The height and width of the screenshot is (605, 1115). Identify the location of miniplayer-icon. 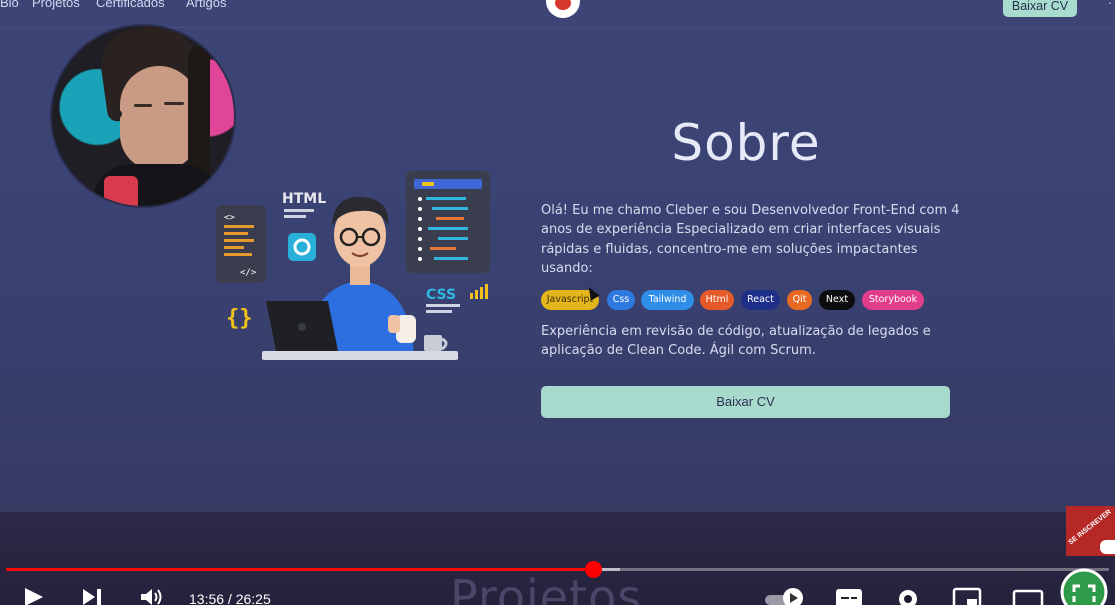
(967, 595).